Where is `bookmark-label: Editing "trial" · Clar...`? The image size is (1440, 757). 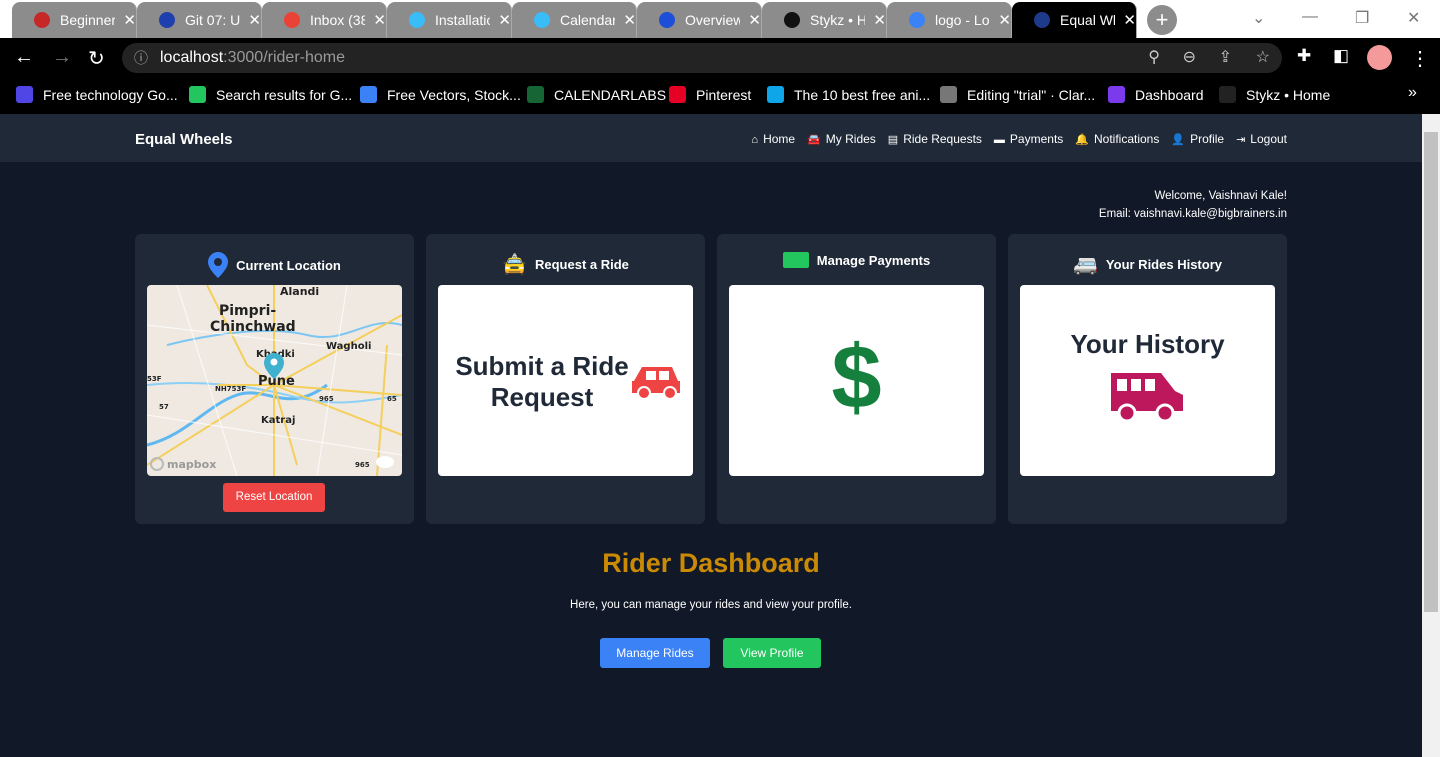
bookmark-label: Editing "trial" · Clar... is located at coordinates (1031, 94).